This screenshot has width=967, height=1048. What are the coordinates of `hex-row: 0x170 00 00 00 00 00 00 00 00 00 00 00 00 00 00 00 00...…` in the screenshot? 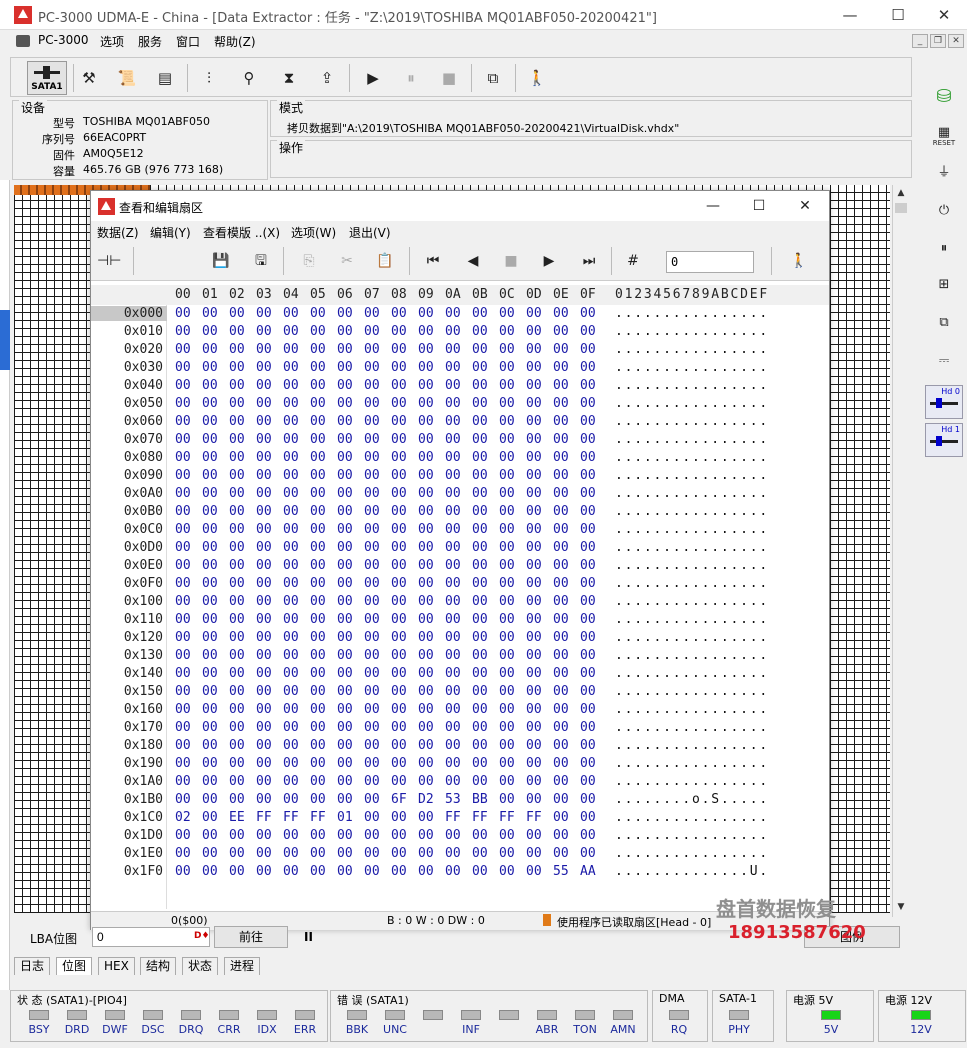 It's located at (460, 728).